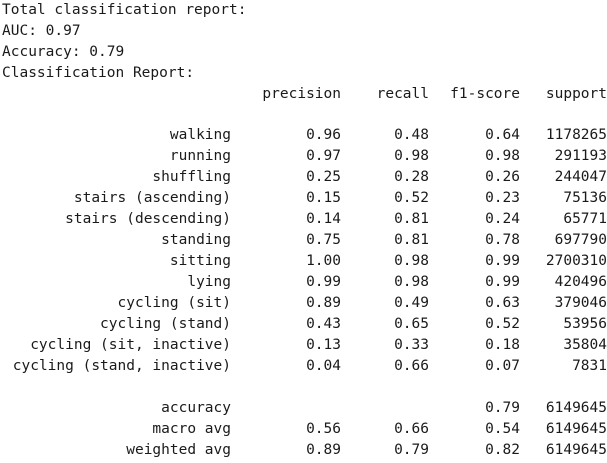 This screenshot has height=463, width=607. I want to click on support-value: 2700310, so click(576, 261).